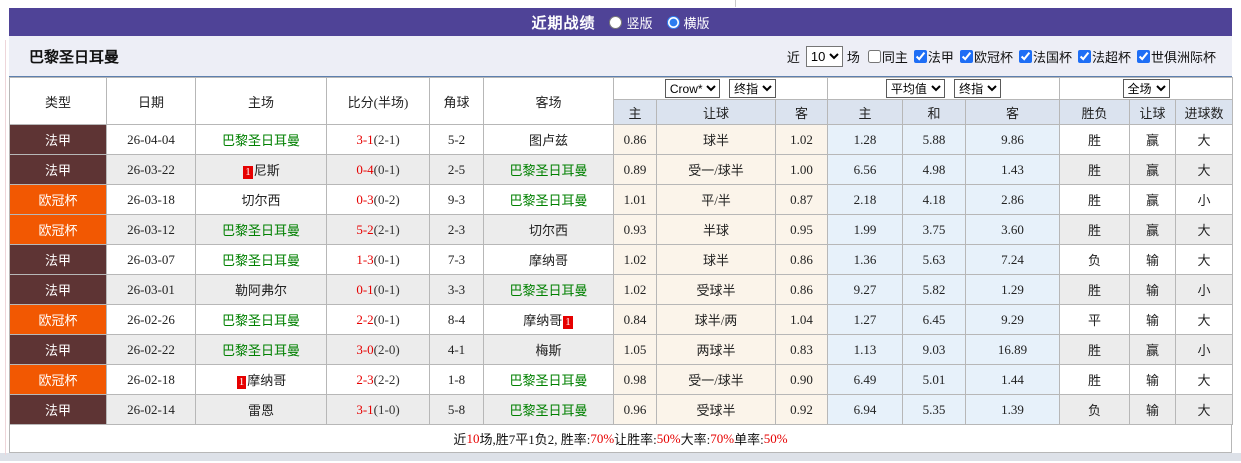 The height and width of the screenshot is (463, 1241). Describe the element at coordinates (801, 409) in the screenshot. I see `handicap-away-odds-cell: 0.92` at that location.